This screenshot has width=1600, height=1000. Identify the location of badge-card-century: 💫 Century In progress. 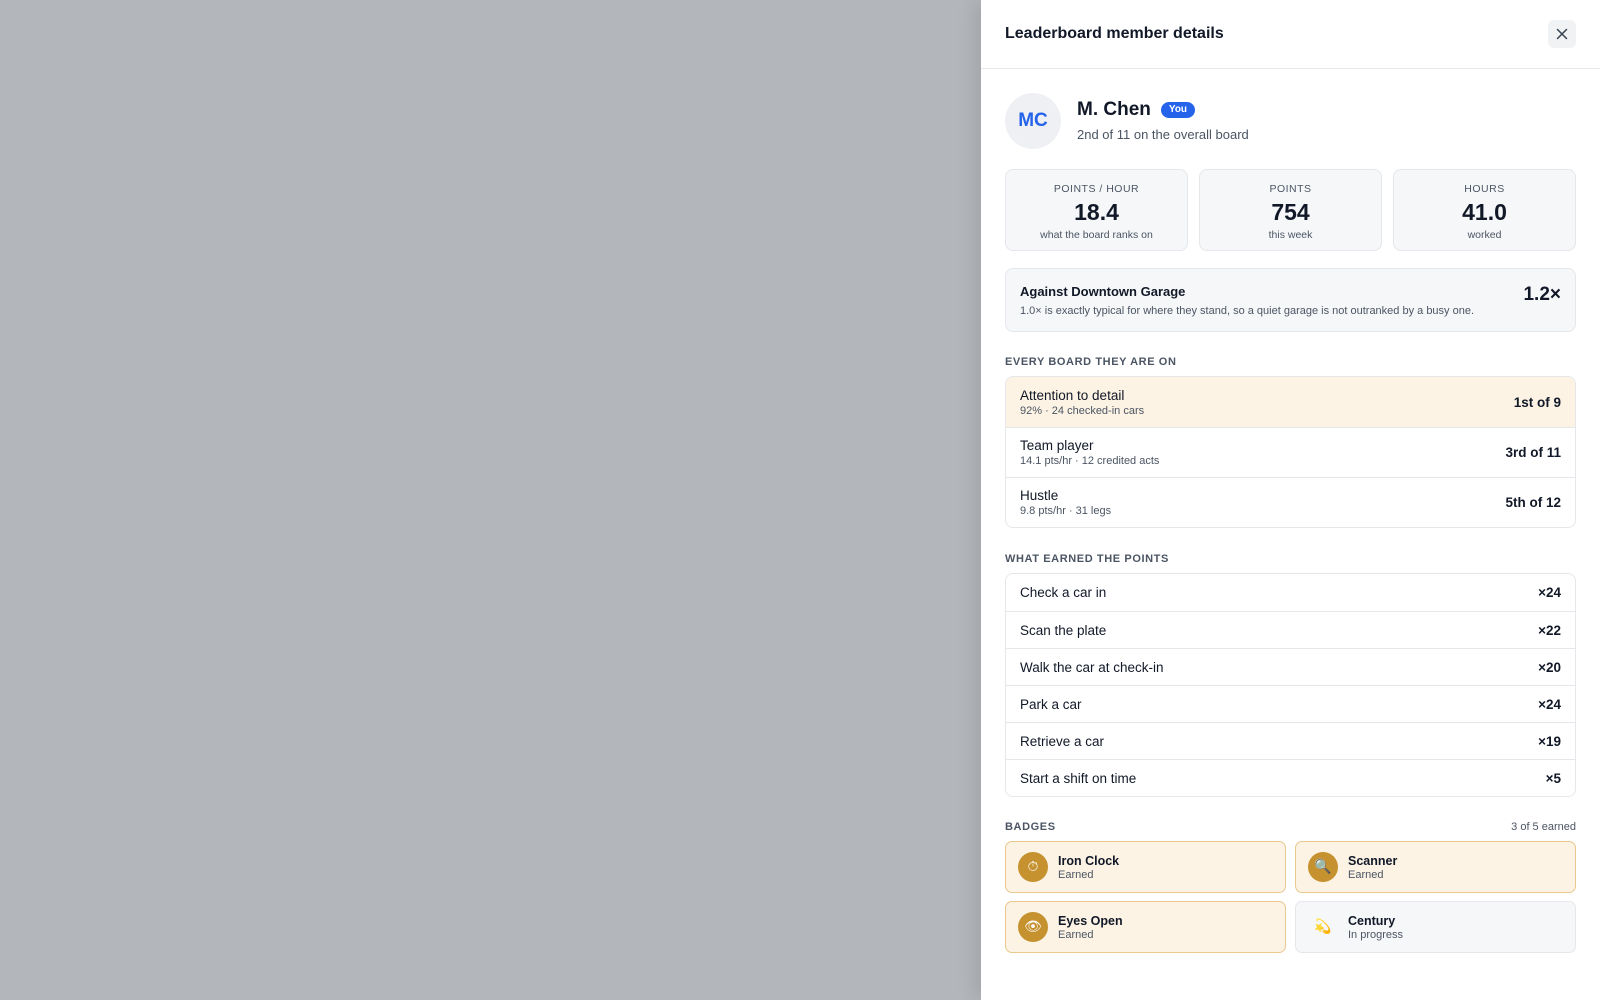
(1435, 927).